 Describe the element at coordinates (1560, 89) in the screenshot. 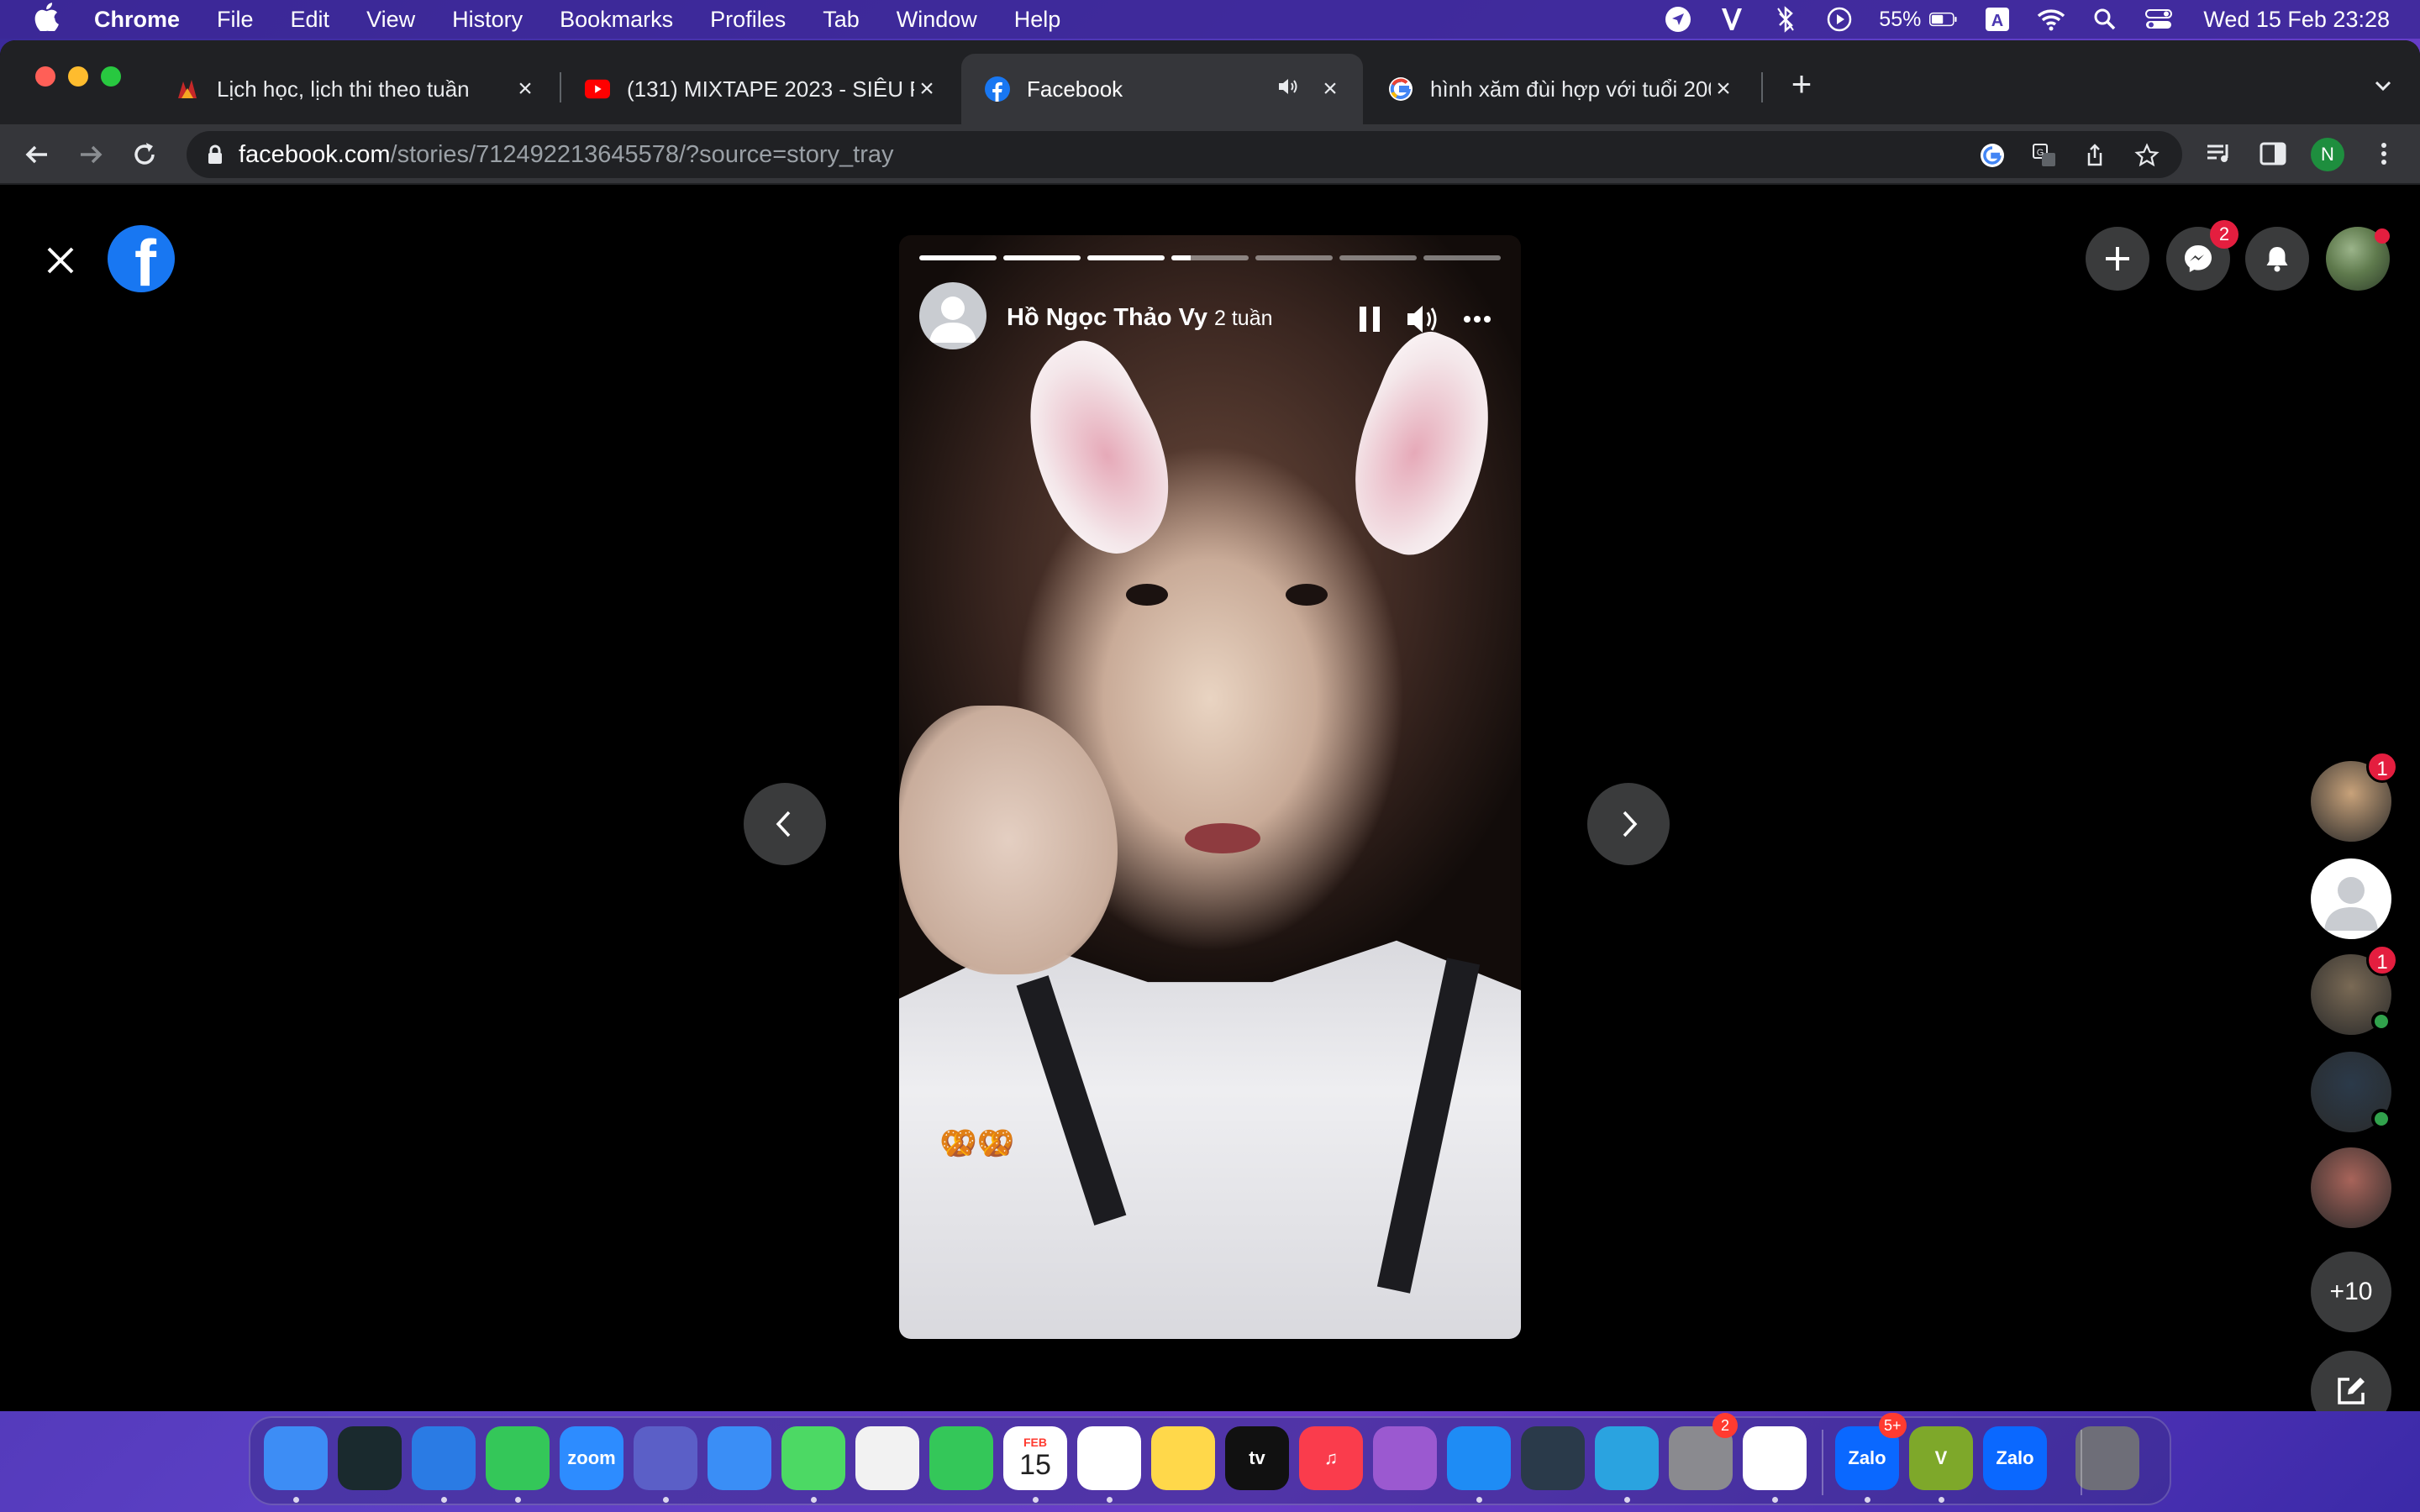

I see `tab-google-search: hình xăm đùi hợp với tuổi 2003 ×` at that location.